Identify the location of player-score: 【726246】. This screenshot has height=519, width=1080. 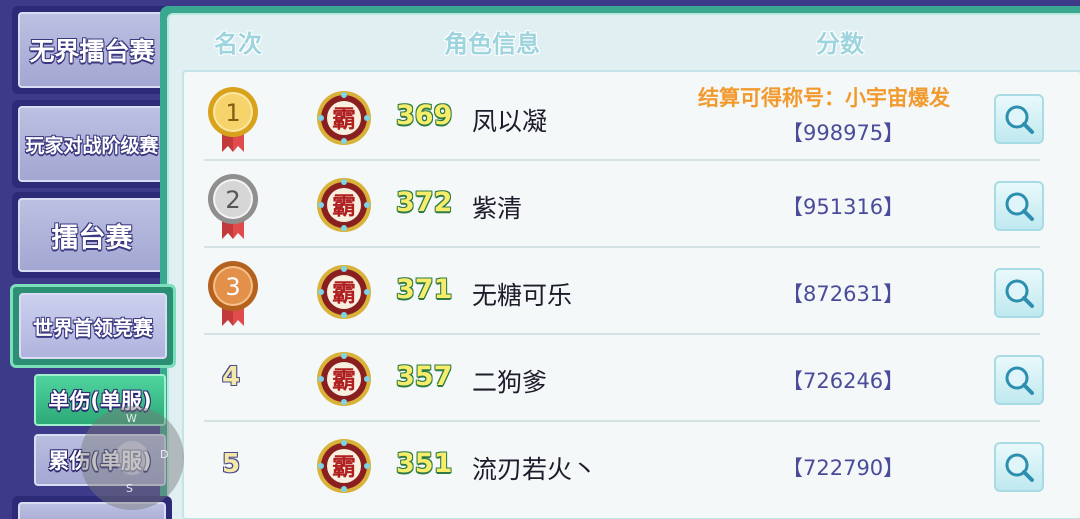
(843, 381).